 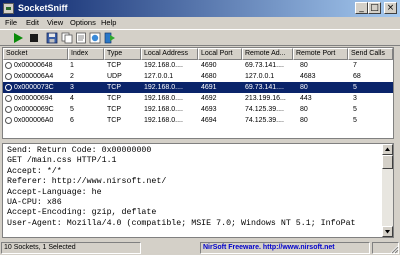 I want to click on properties-icon, so click(x=81, y=38).